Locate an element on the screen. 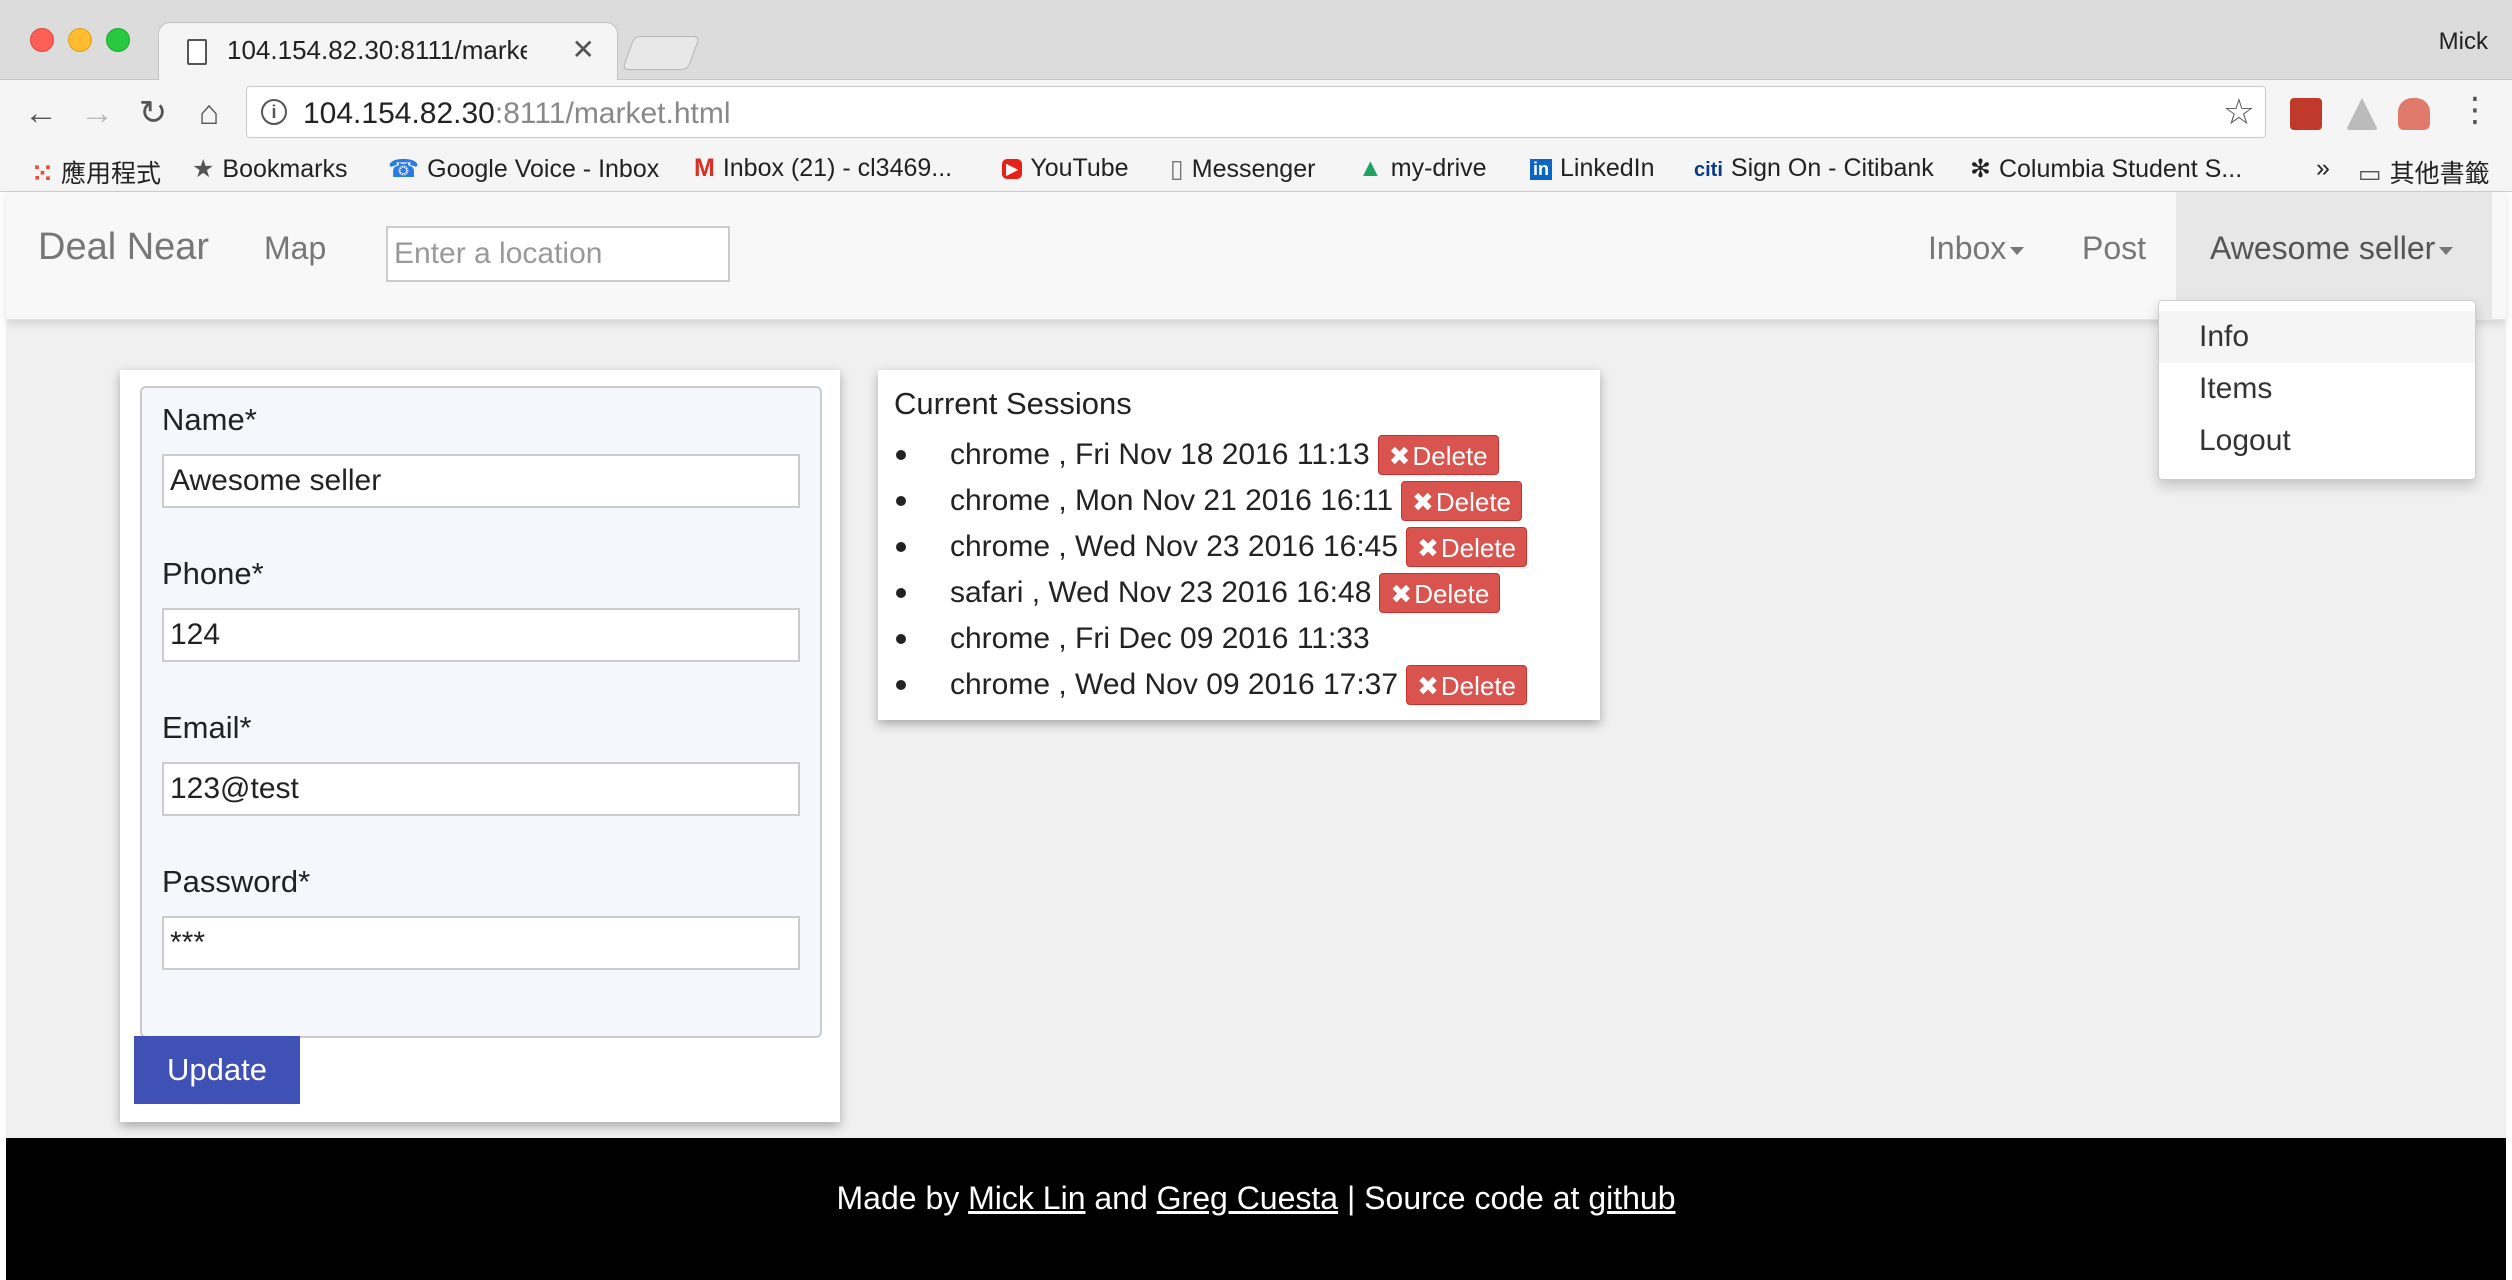  profile-form: Name* Phone* Email* Password* is located at coordinates (481, 712).